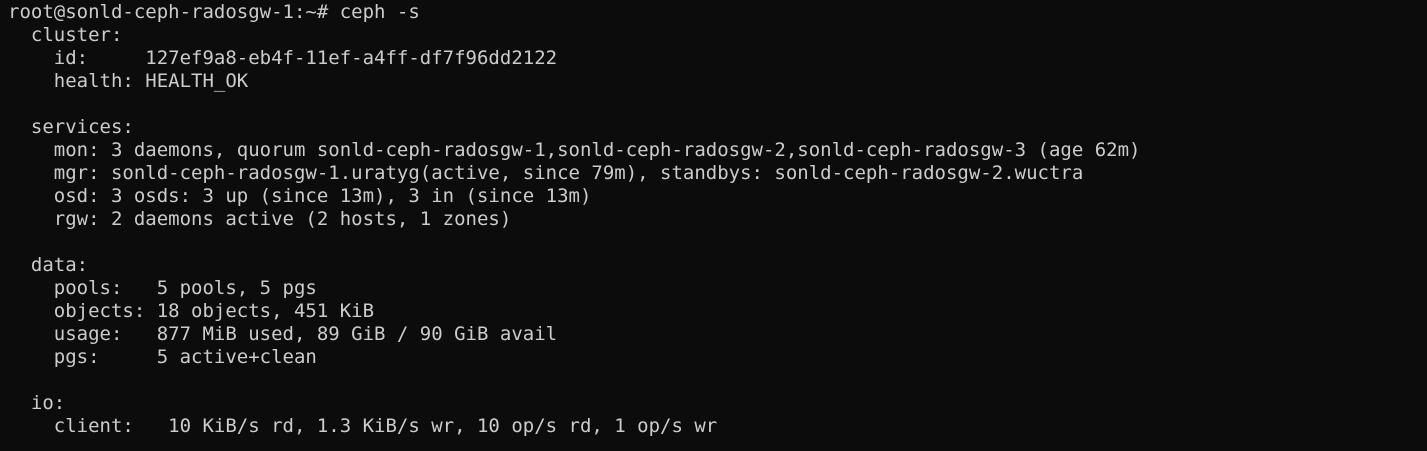 This screenshot has width=1427, height=451. Describe the element at coordinates (128, 81) in the screenshot. I see `cluster-health-line: health: HEALTH_OK` at that location.